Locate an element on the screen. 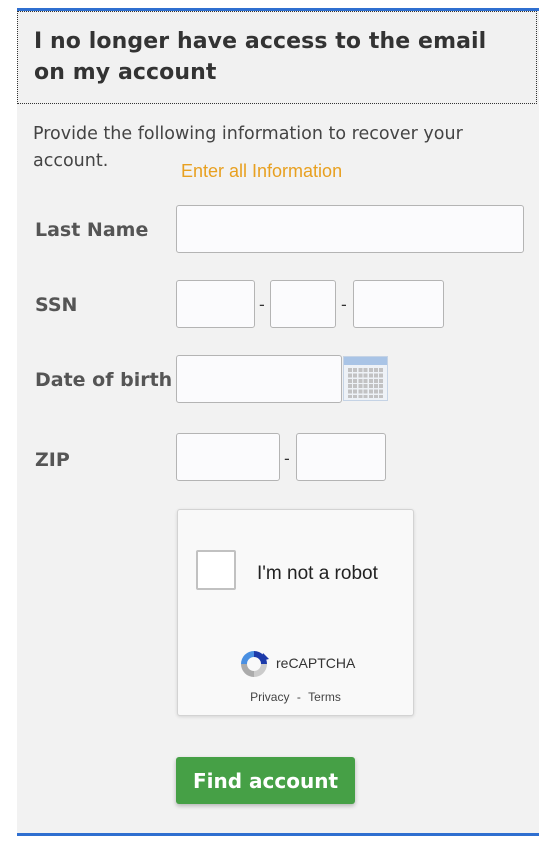  bottom-accent-rule is located at coordinates (278, 834).